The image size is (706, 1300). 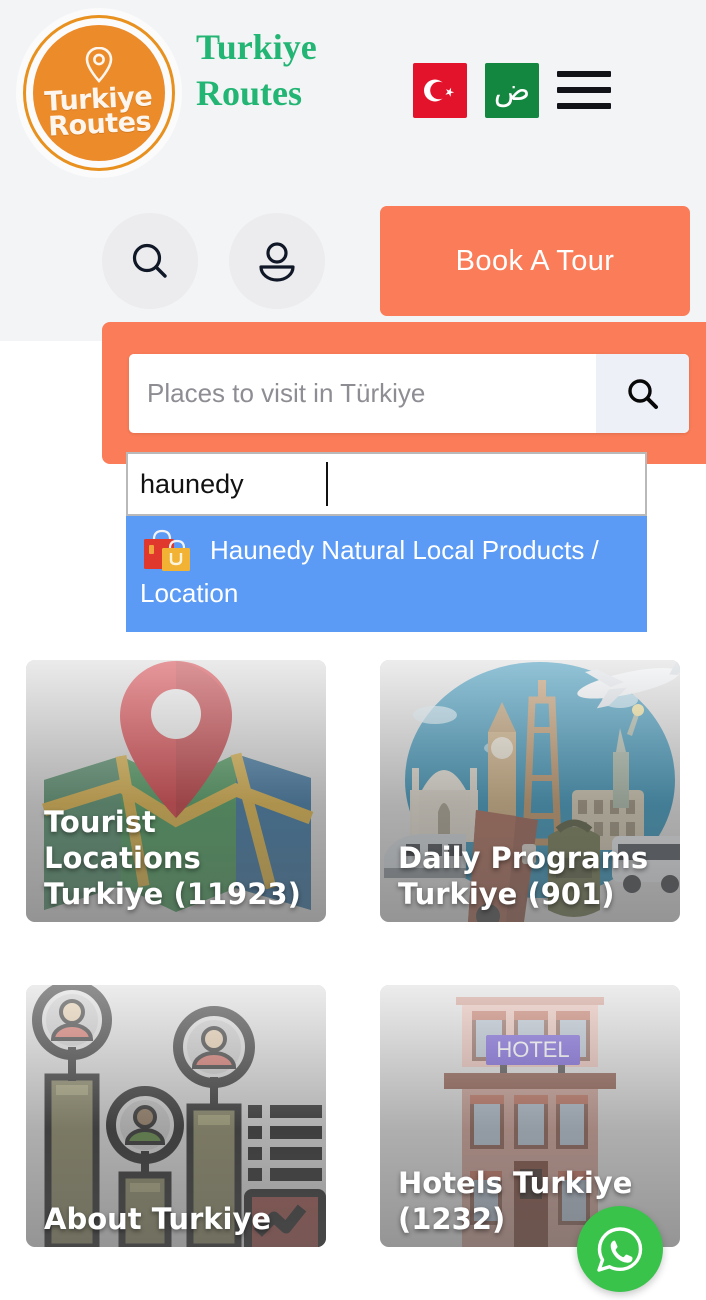 I want to click on card-title: Daily Programs Turkiye (901), so click(x=523, y=876).